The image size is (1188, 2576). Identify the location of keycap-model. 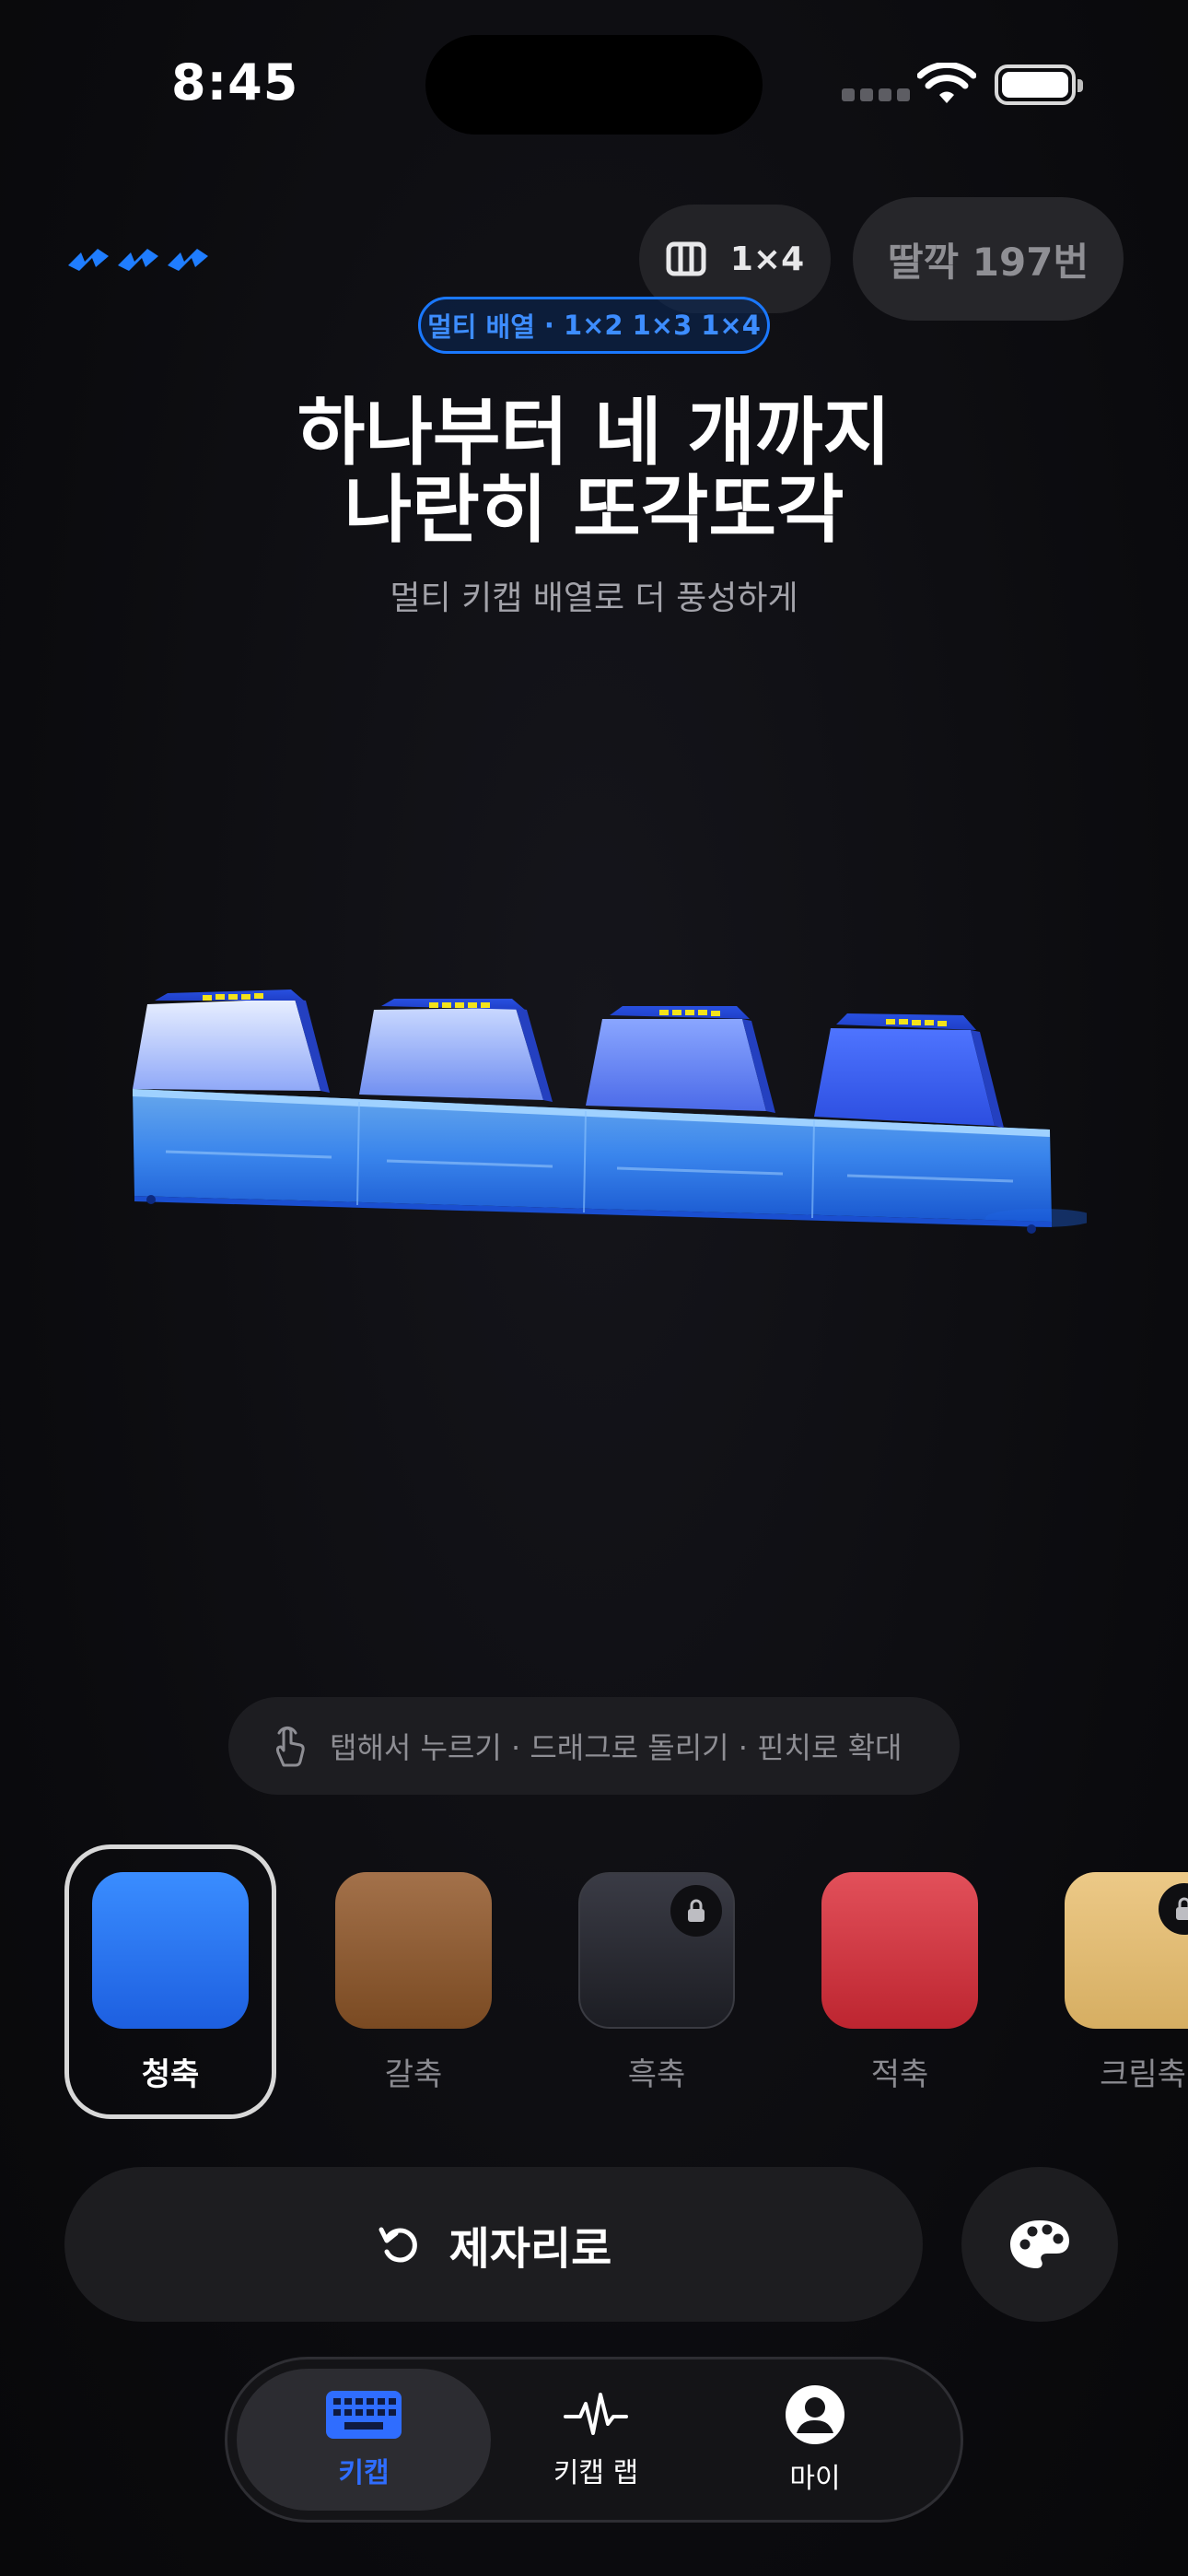
(599, 1114).